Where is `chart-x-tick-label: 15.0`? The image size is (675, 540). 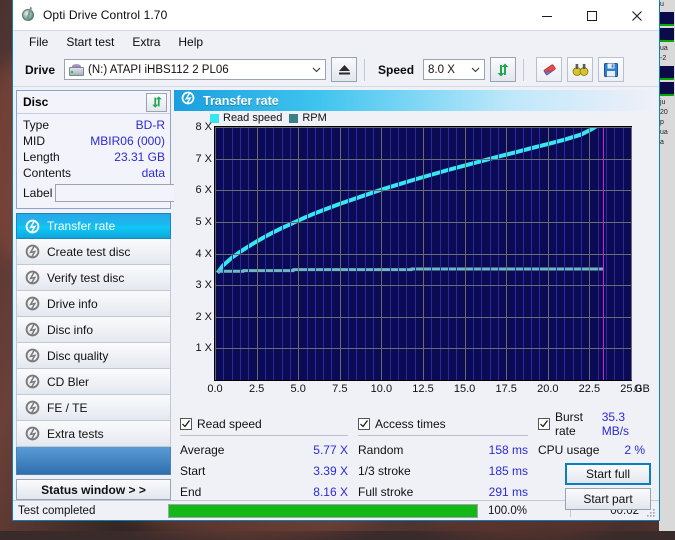 chart-x-tick-label: 15.0 is located at coordinates (464, 389).